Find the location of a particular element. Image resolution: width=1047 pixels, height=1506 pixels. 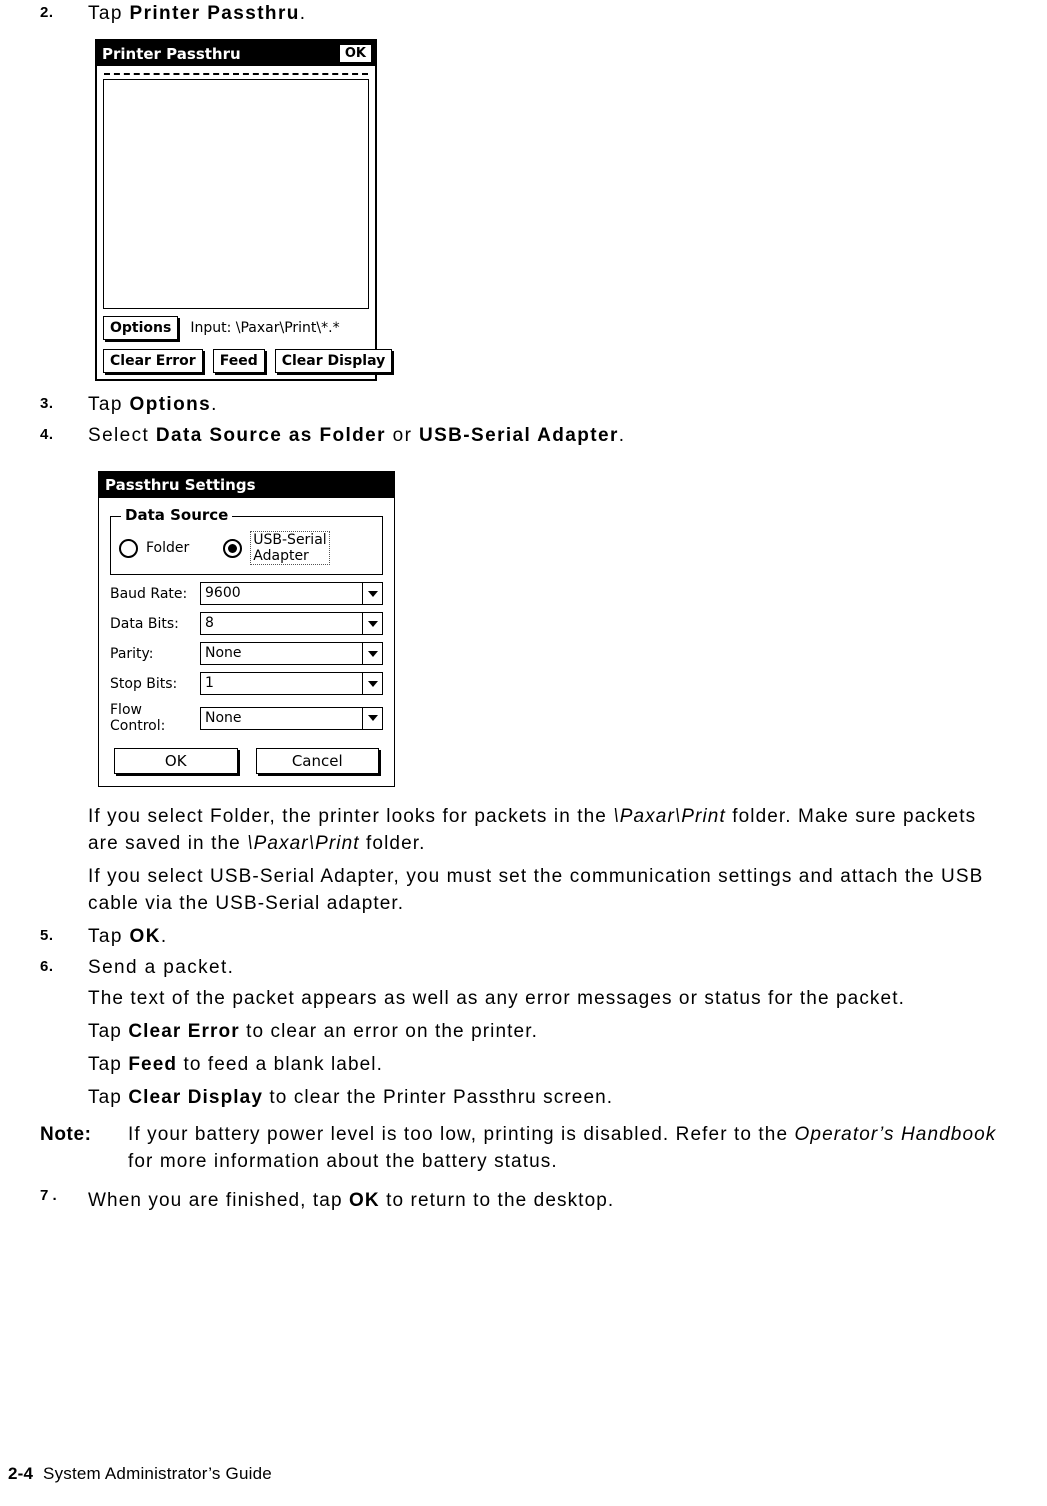

step-5-post: . is located at coordinates (164, 936).